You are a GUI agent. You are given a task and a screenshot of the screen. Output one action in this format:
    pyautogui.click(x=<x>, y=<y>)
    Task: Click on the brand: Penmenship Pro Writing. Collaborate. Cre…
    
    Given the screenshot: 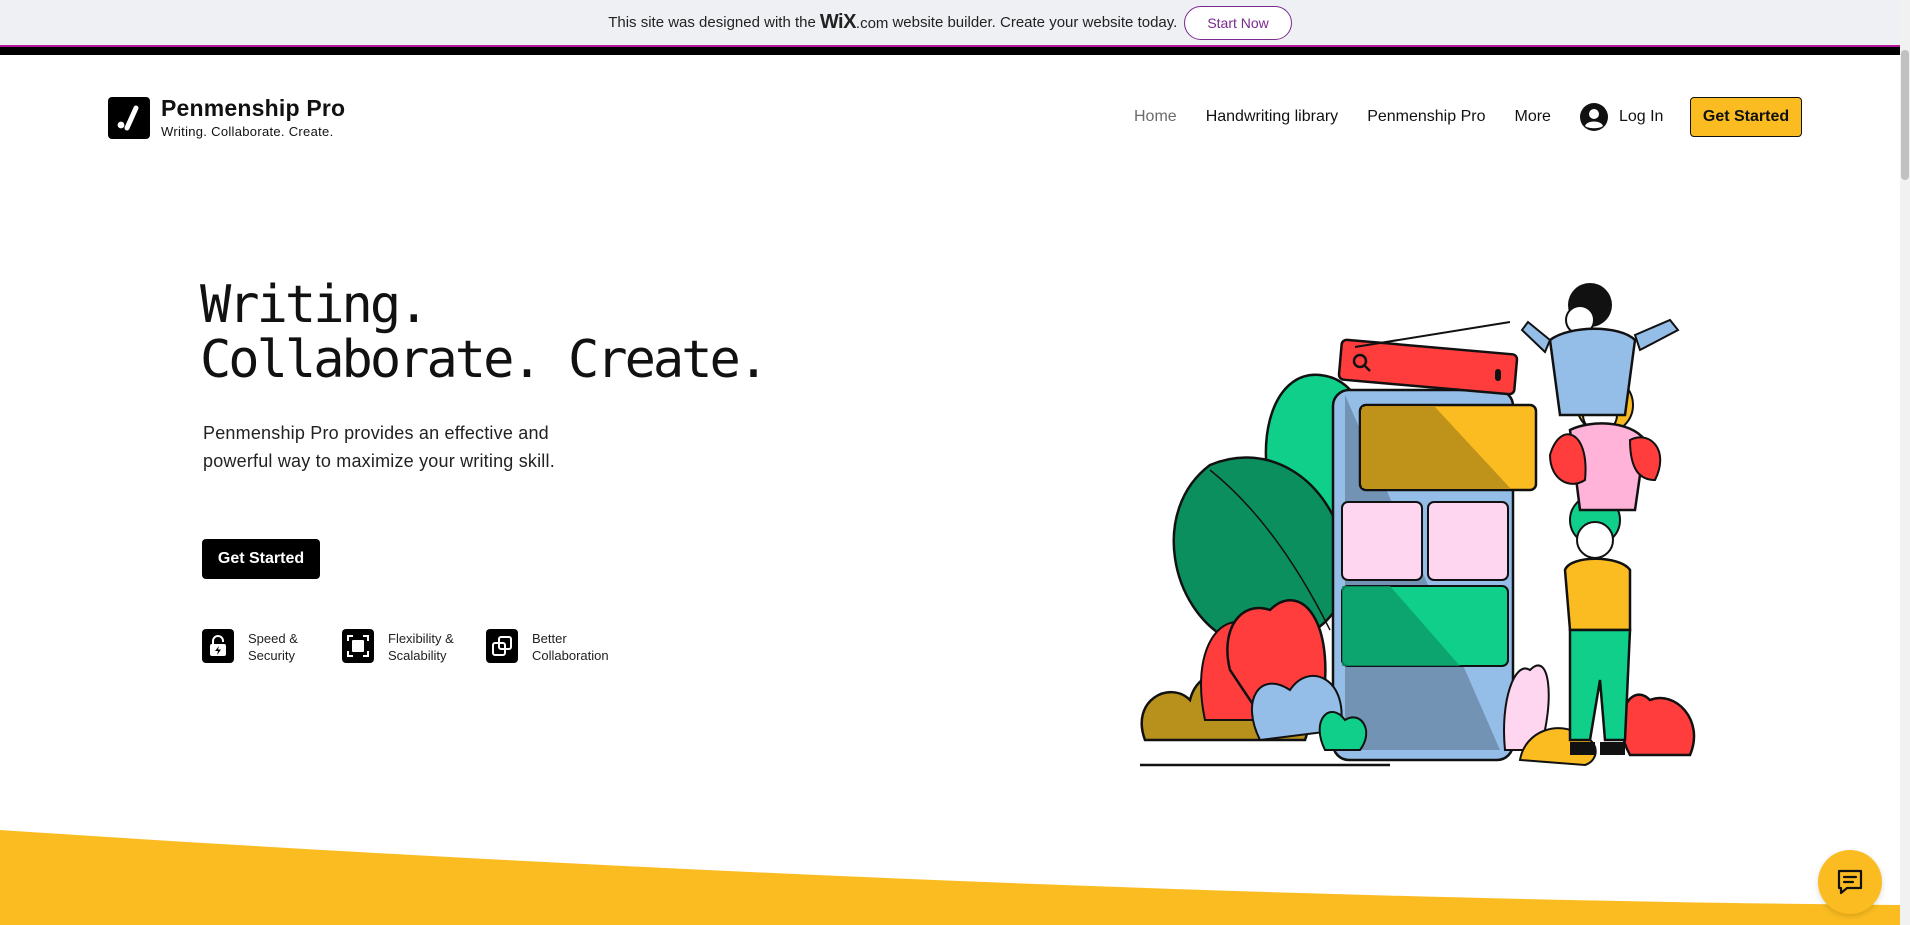 What is the action you would take?
    pyautogui.click(x=226, y=117)
    